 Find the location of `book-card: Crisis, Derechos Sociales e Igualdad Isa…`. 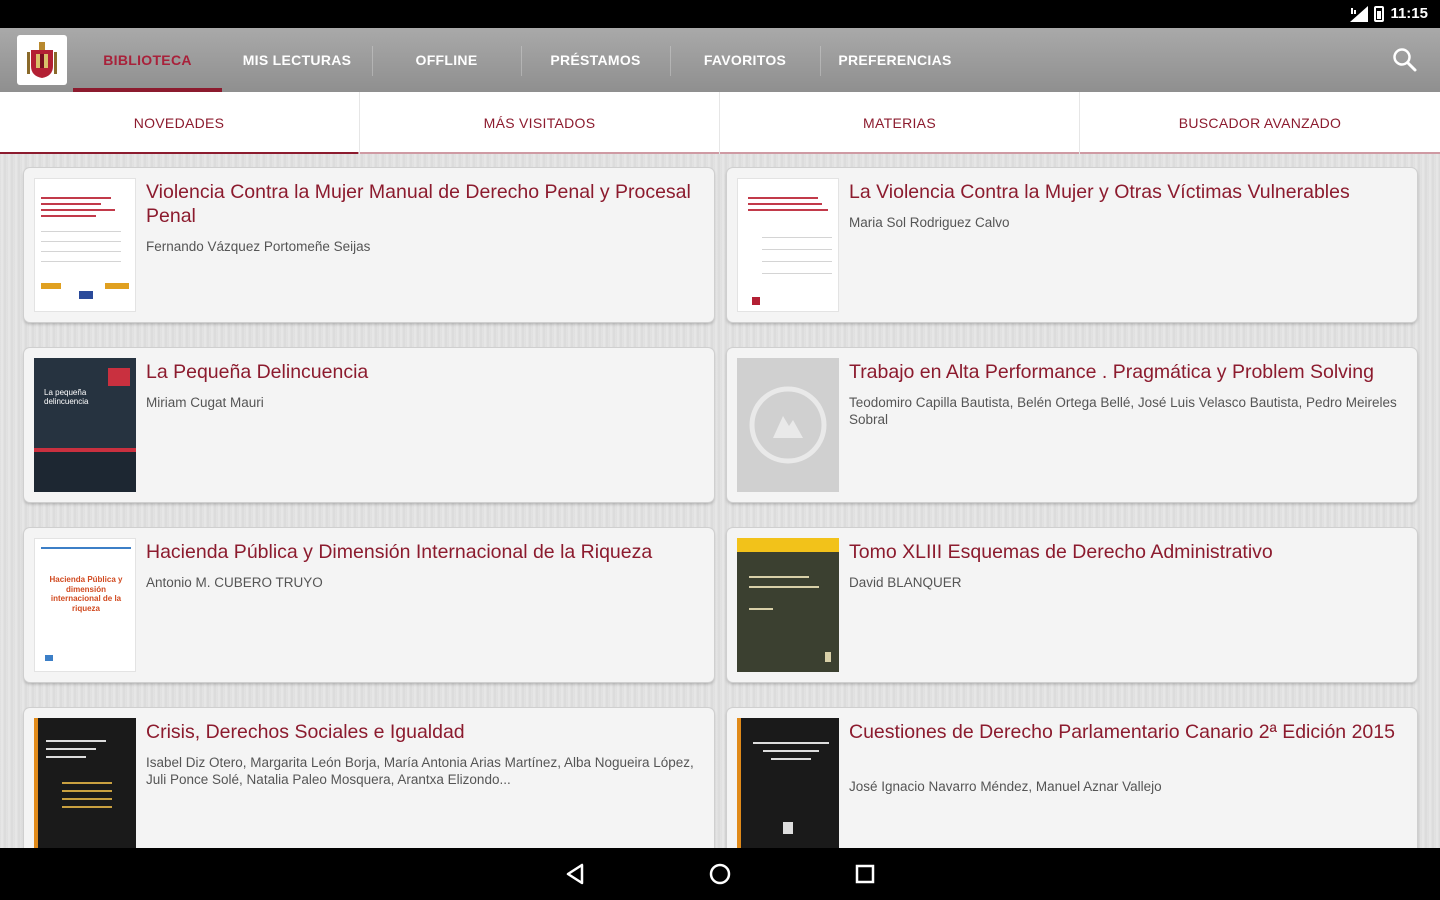

book-card: Crisis, Derechos Sociales e Igualdad Isa… is located at coordinates (369, 778).